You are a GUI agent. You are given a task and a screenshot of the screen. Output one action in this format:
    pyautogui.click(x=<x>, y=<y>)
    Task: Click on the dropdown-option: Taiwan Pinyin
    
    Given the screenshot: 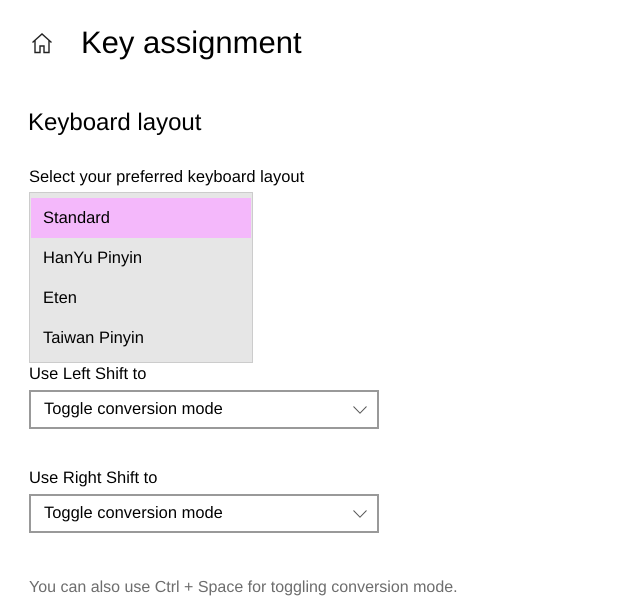 What is the action you would take?
    pyautogui.click(x=141, y=338)
    